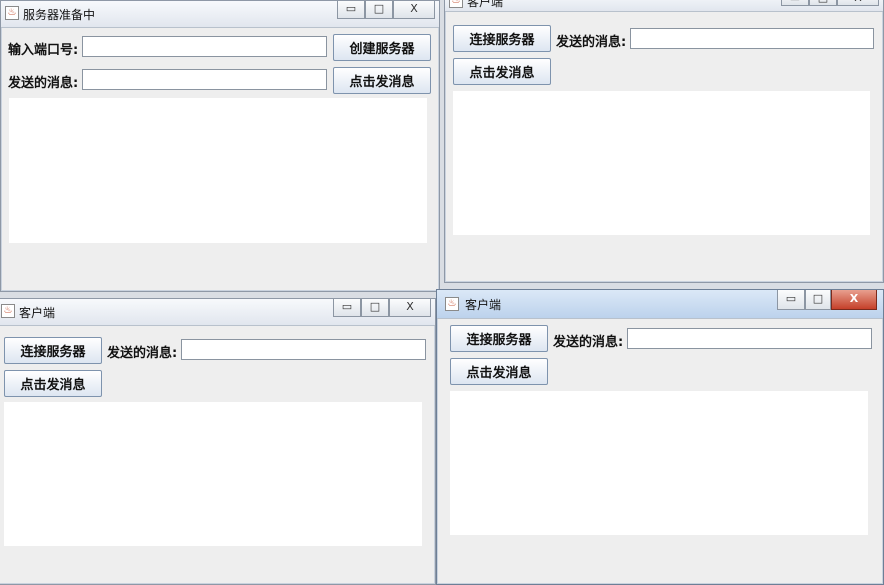 The height and width of the screenshot is (585, 884). Describe the element at coordinates (220, 14) in the screenshot. I see `server-titlebar: ♨ 服务器准备中 ▭ □ X` at that location.